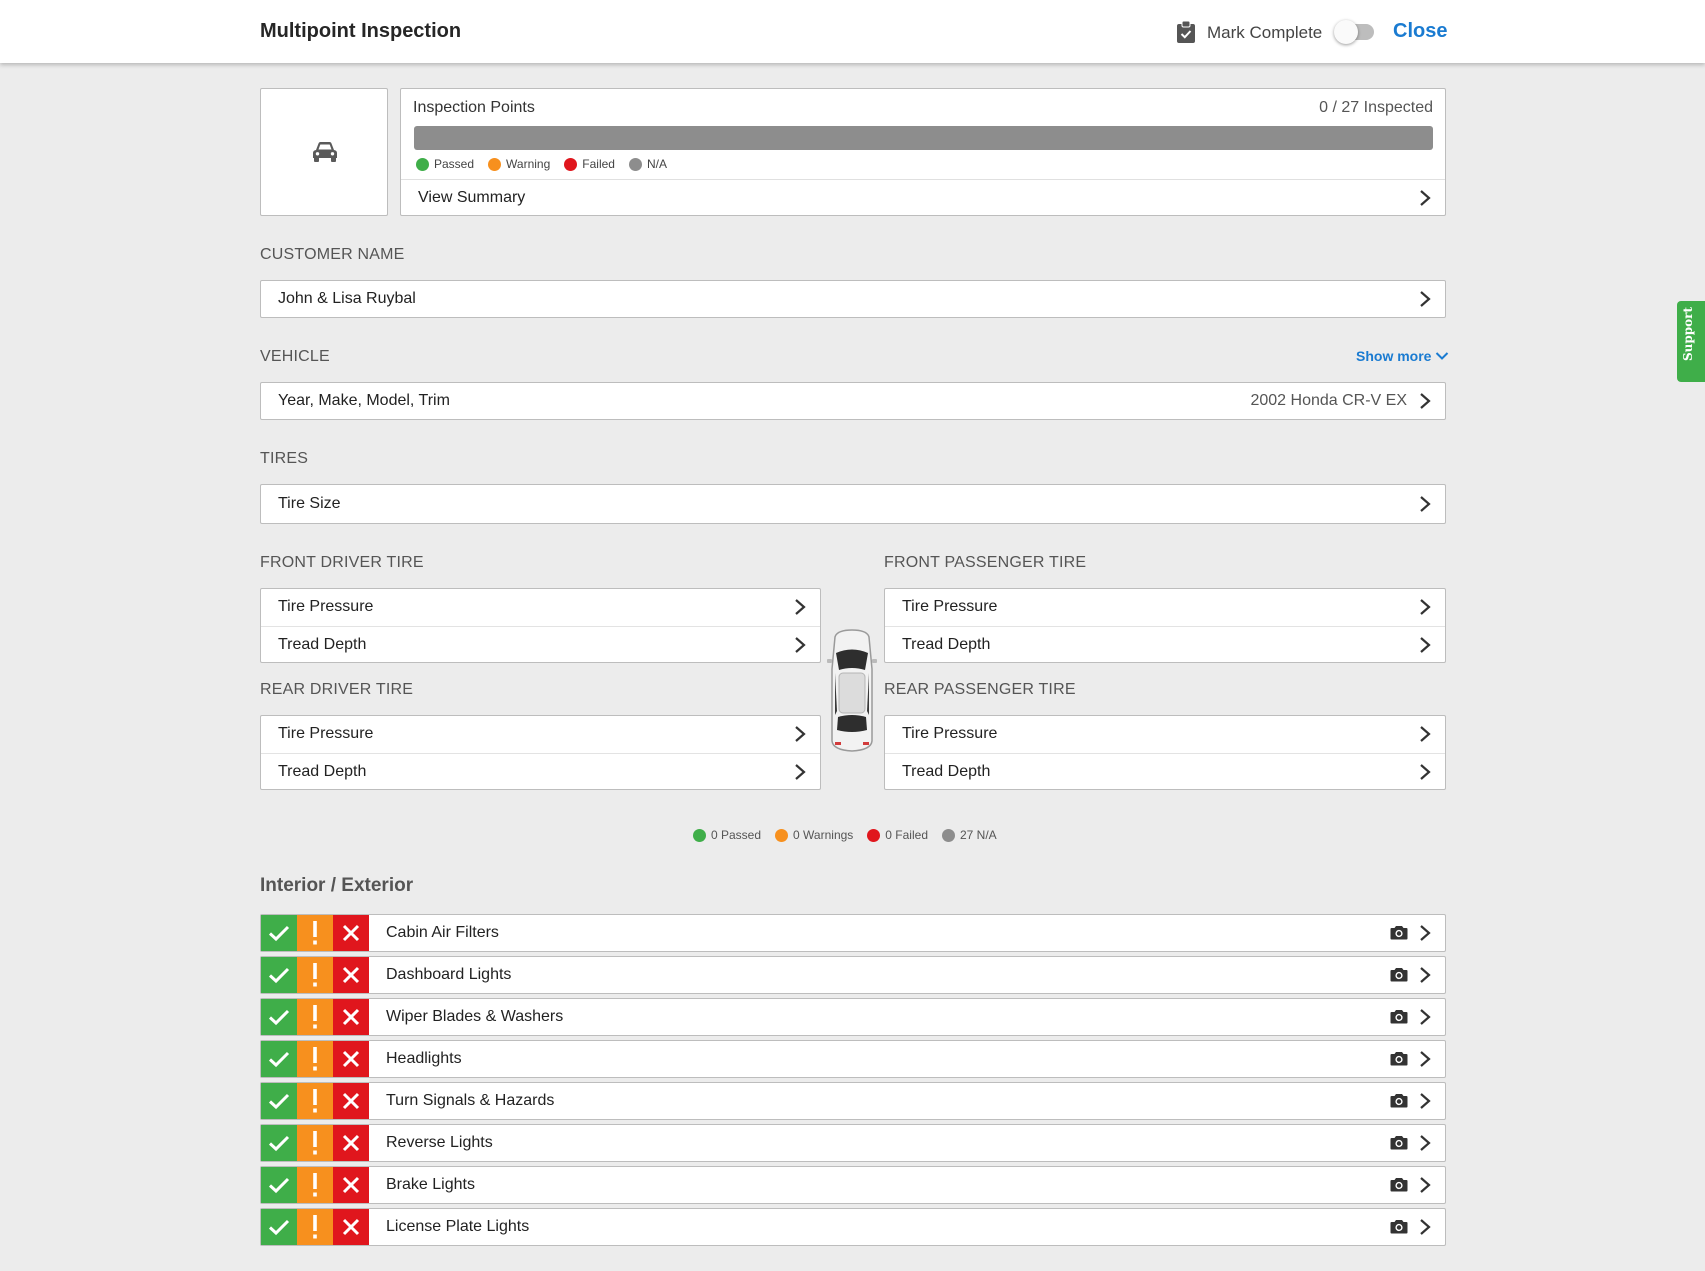  Describe the element at coordinates (635, 164) in the screenshot. I see `na-dot` at that location.